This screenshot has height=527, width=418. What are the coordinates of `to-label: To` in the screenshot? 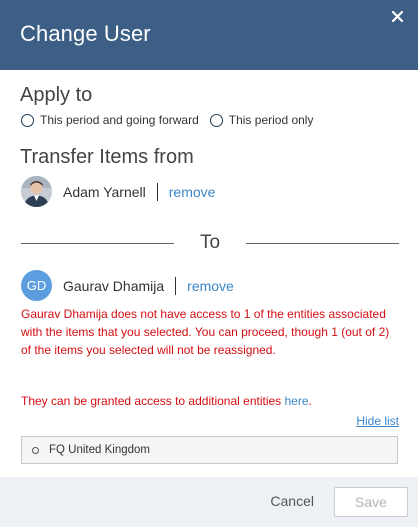 It's located at (210, 242).